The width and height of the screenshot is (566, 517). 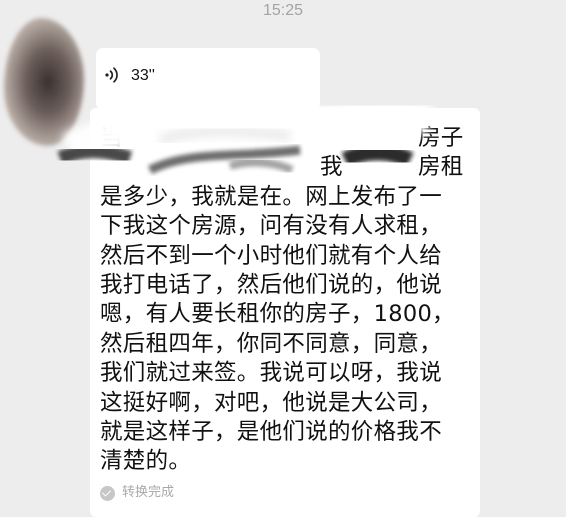 What do you see at coordinates (111, 138) in the screenshot?
I see `transcript-line: 当` at bounding box center [111, 138].